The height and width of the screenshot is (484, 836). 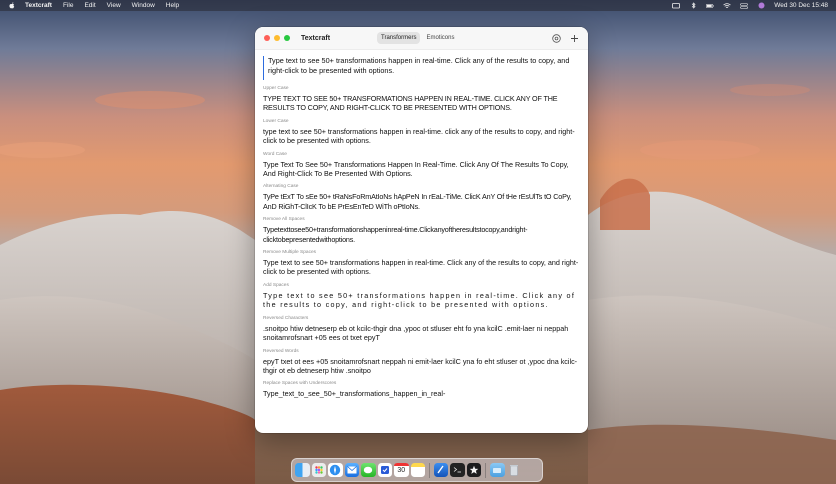 What do you see at coordinates (497, 470) in the screenshot?
I see `downloads-folder-icon` at bounding box center [497, 470].